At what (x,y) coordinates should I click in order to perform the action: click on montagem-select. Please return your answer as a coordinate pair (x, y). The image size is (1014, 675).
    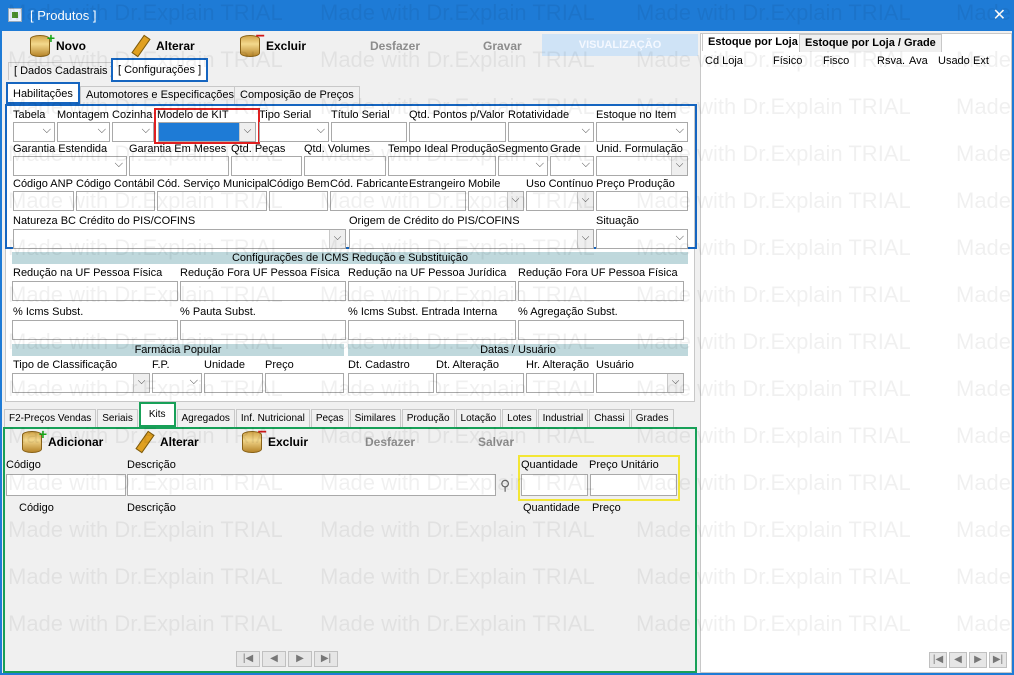
    Looking at the image, I should click on (83, 132).